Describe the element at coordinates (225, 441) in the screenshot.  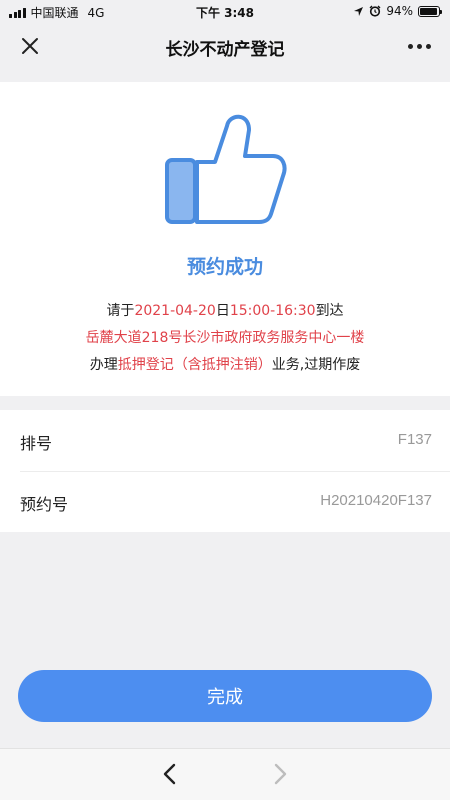
I see `detail-row-queue-number: 排号 F137` at that location.